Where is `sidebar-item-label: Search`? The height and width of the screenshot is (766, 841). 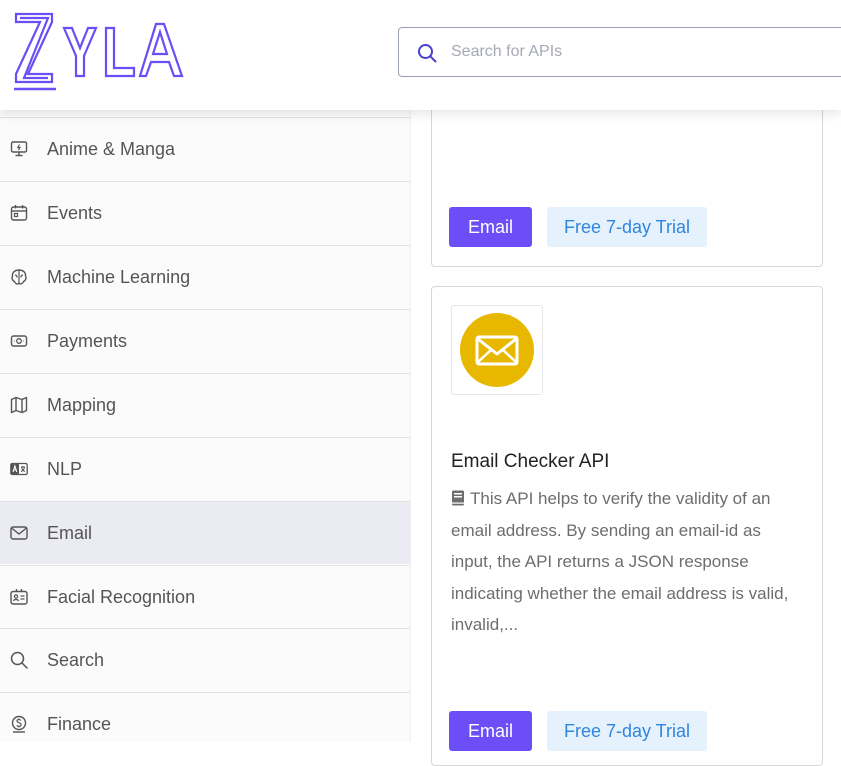
sidebar-item-label: Search is located at coordinates (76, 659).